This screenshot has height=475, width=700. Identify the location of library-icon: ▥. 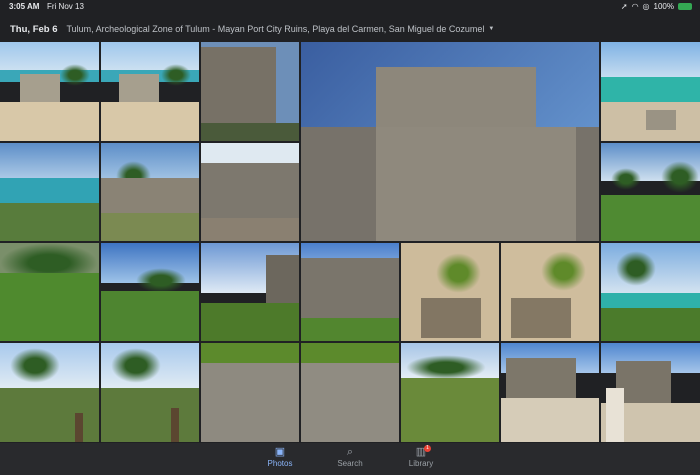
(421, 452).